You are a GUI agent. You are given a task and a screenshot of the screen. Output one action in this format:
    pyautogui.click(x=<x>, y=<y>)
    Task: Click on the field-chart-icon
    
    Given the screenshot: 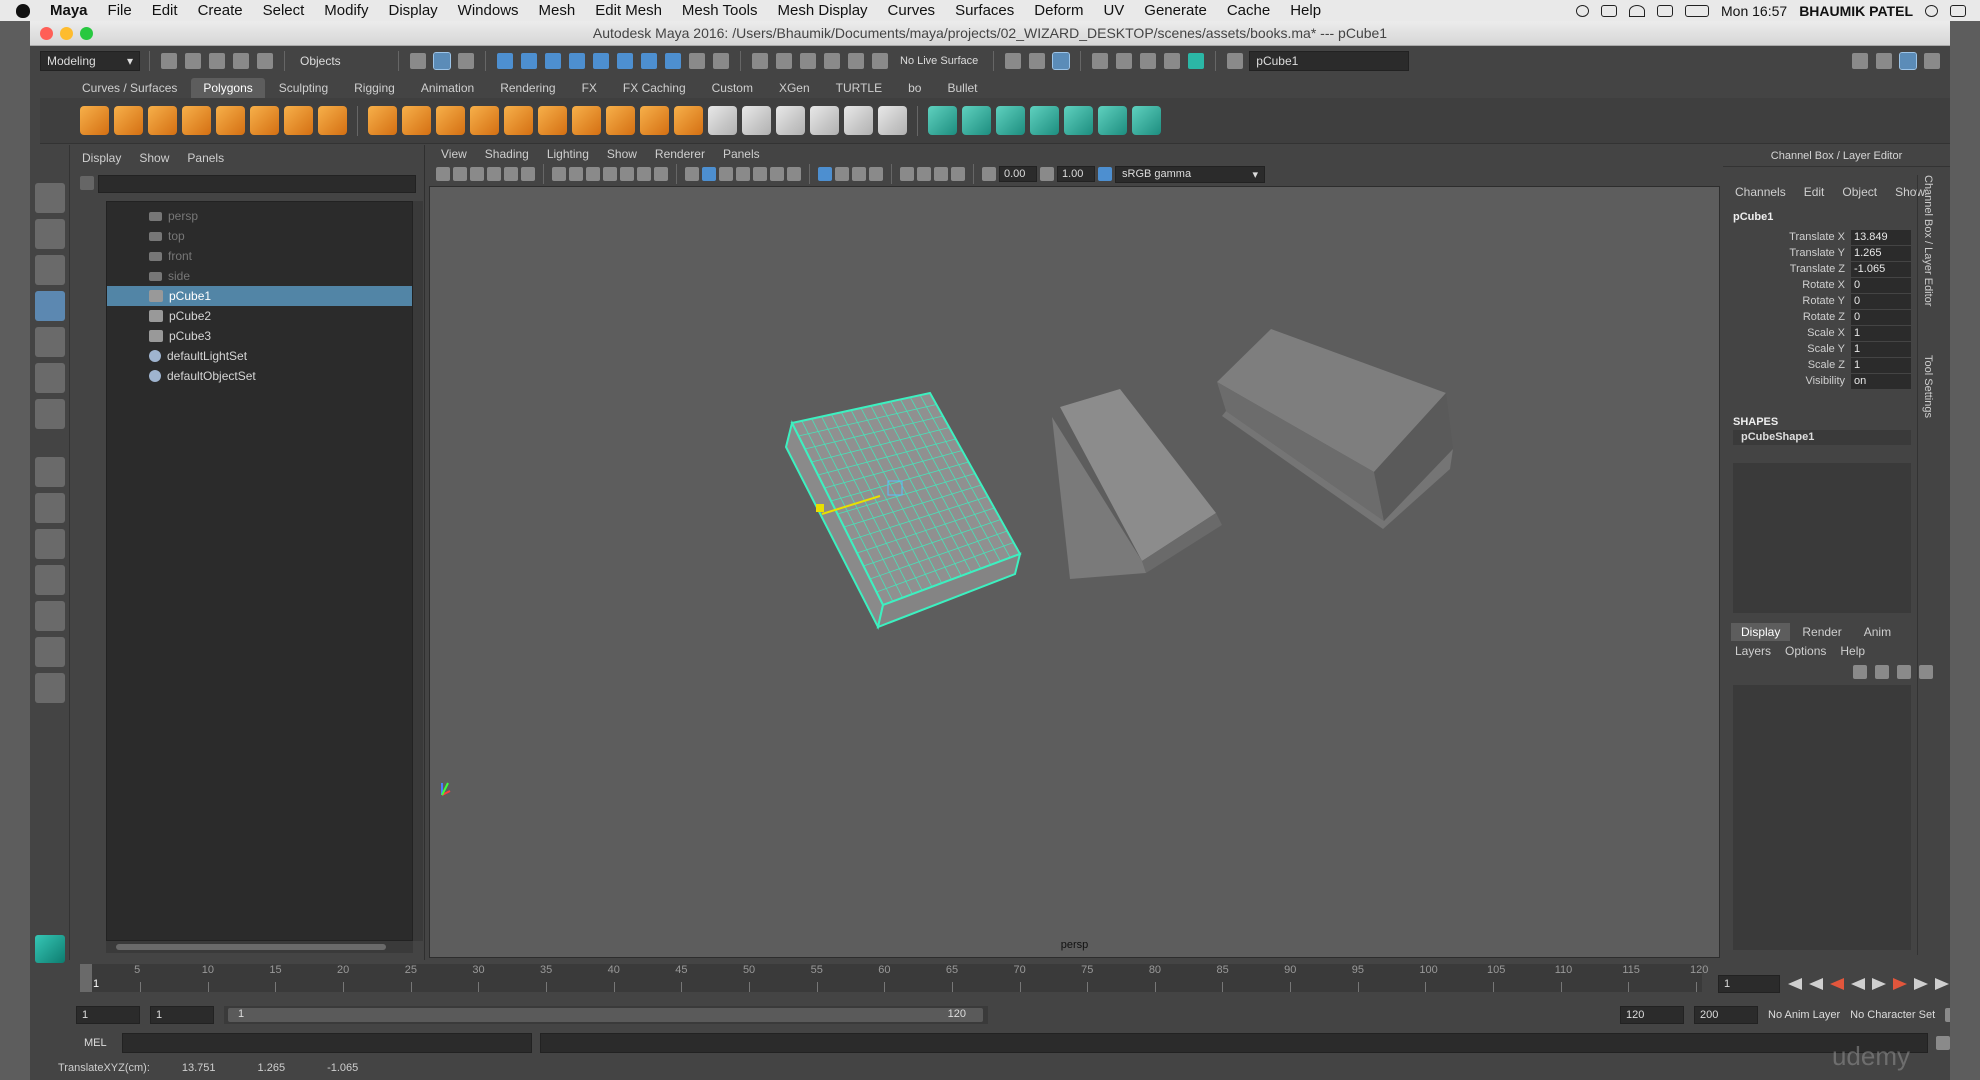 What is the action you would take?
    pyautogui.click(x=627, y=174)
    